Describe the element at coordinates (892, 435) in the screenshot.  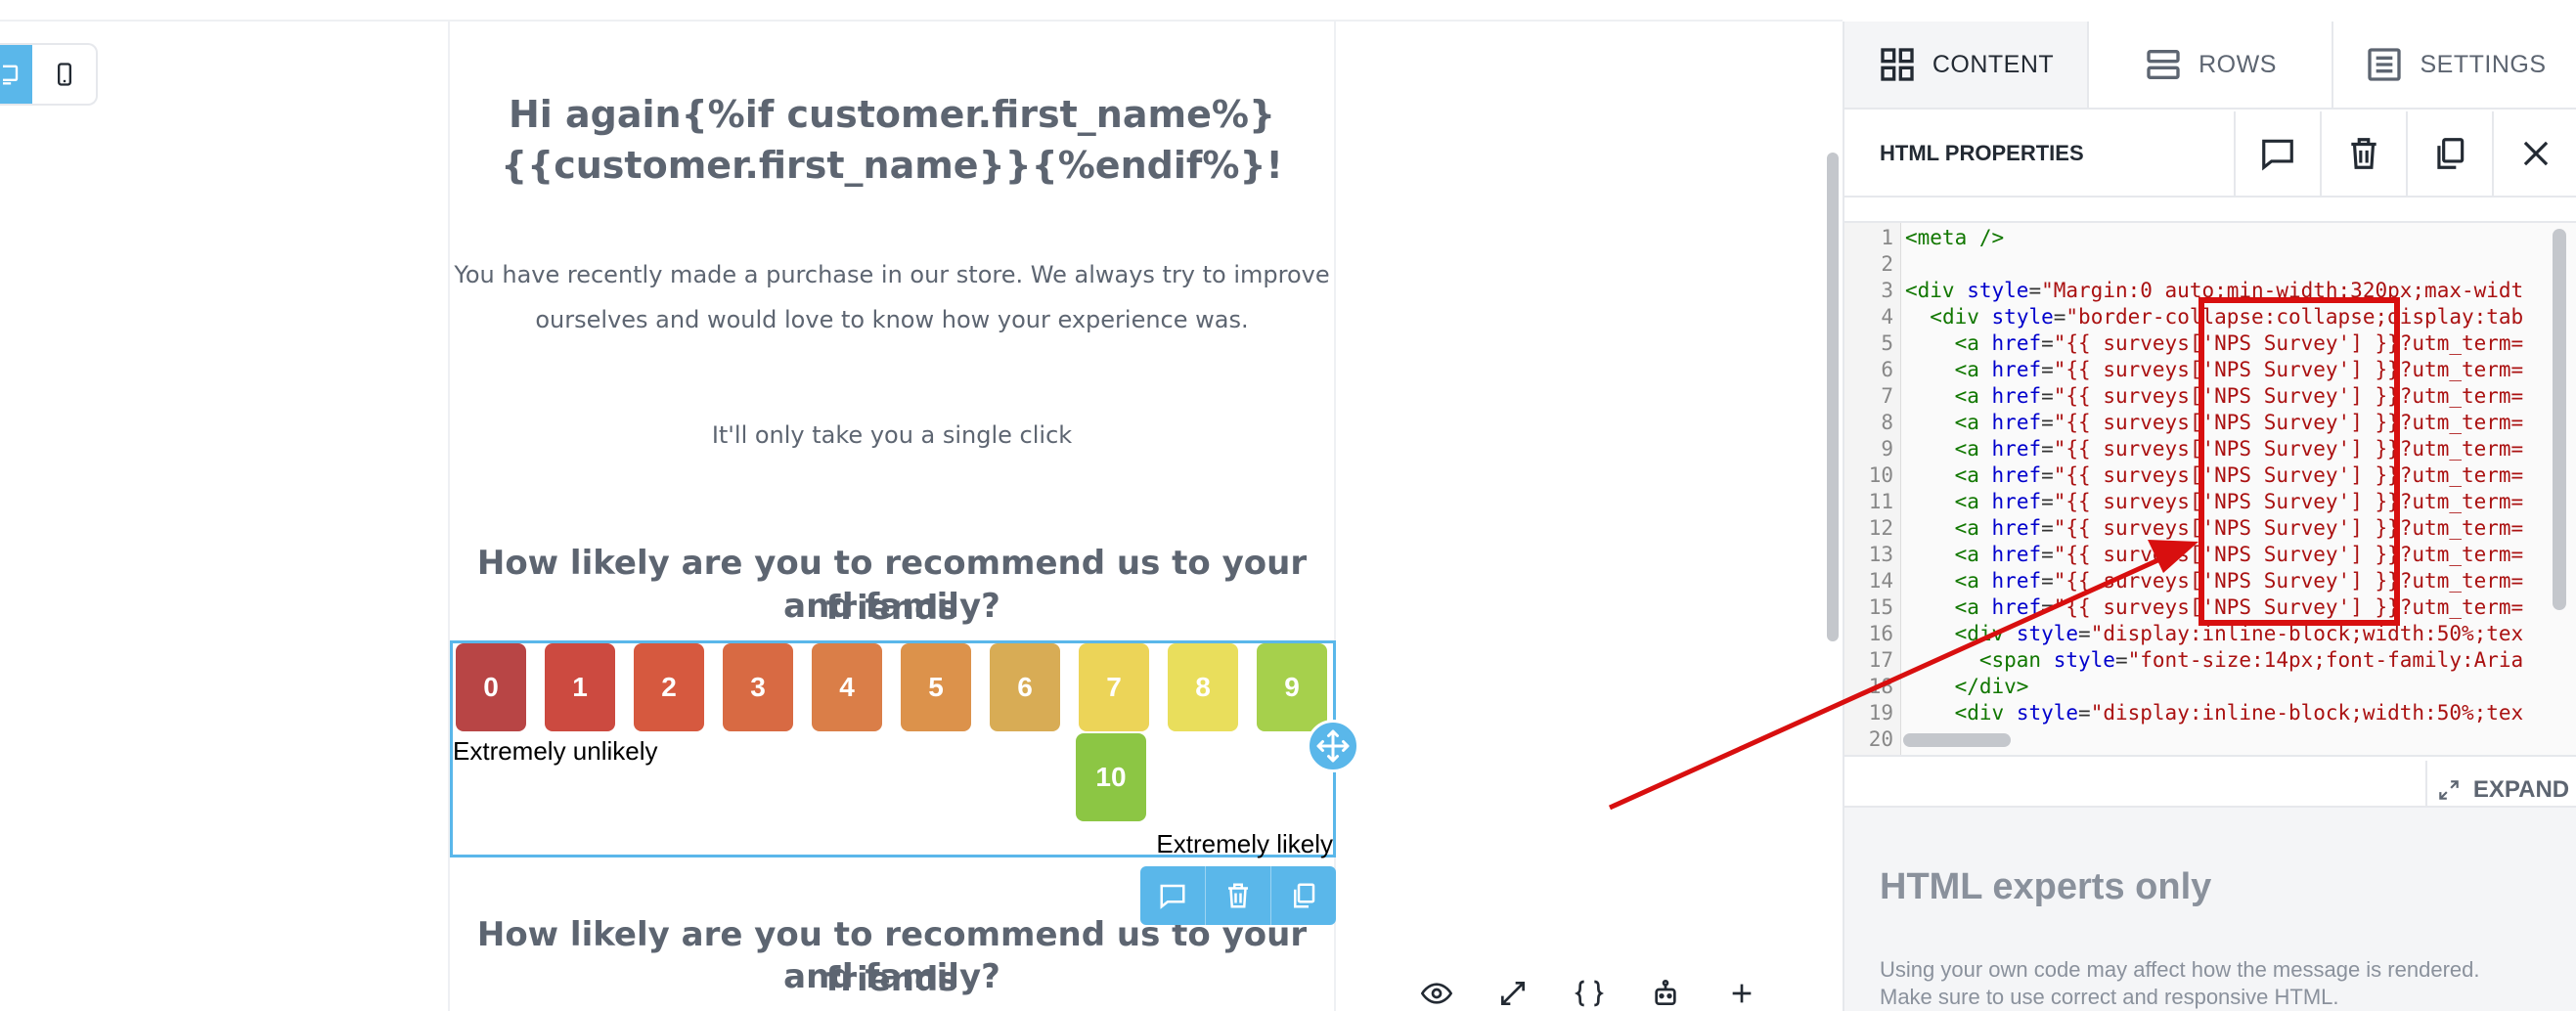
I see `single-click-text: It'll only take you a single click` at that location.